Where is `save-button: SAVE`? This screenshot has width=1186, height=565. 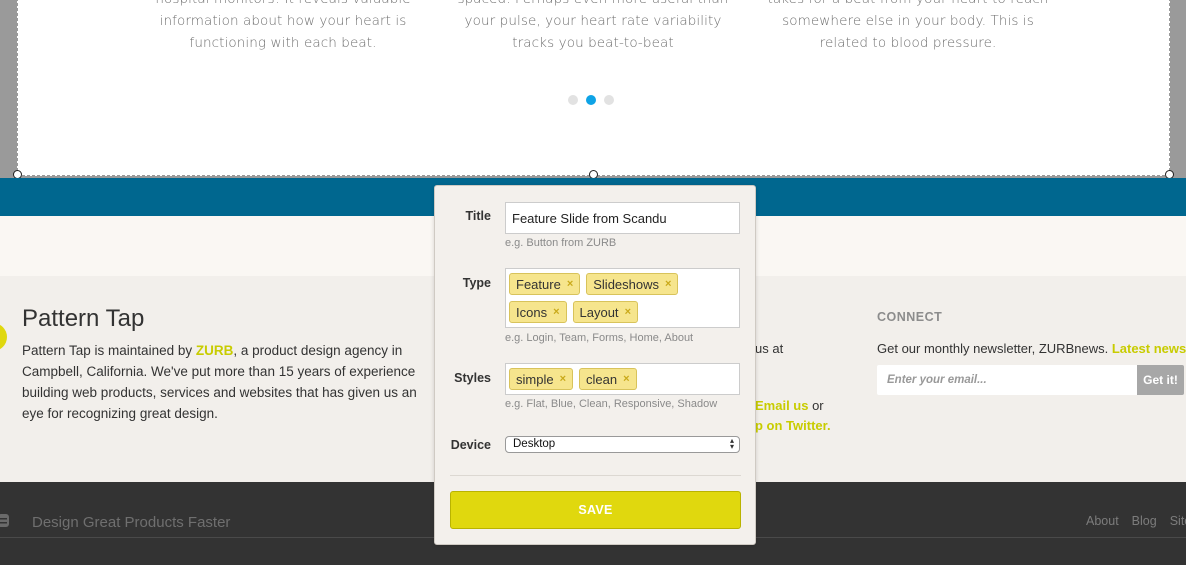 save-button: SAVE is located at coordinates (595, 510).